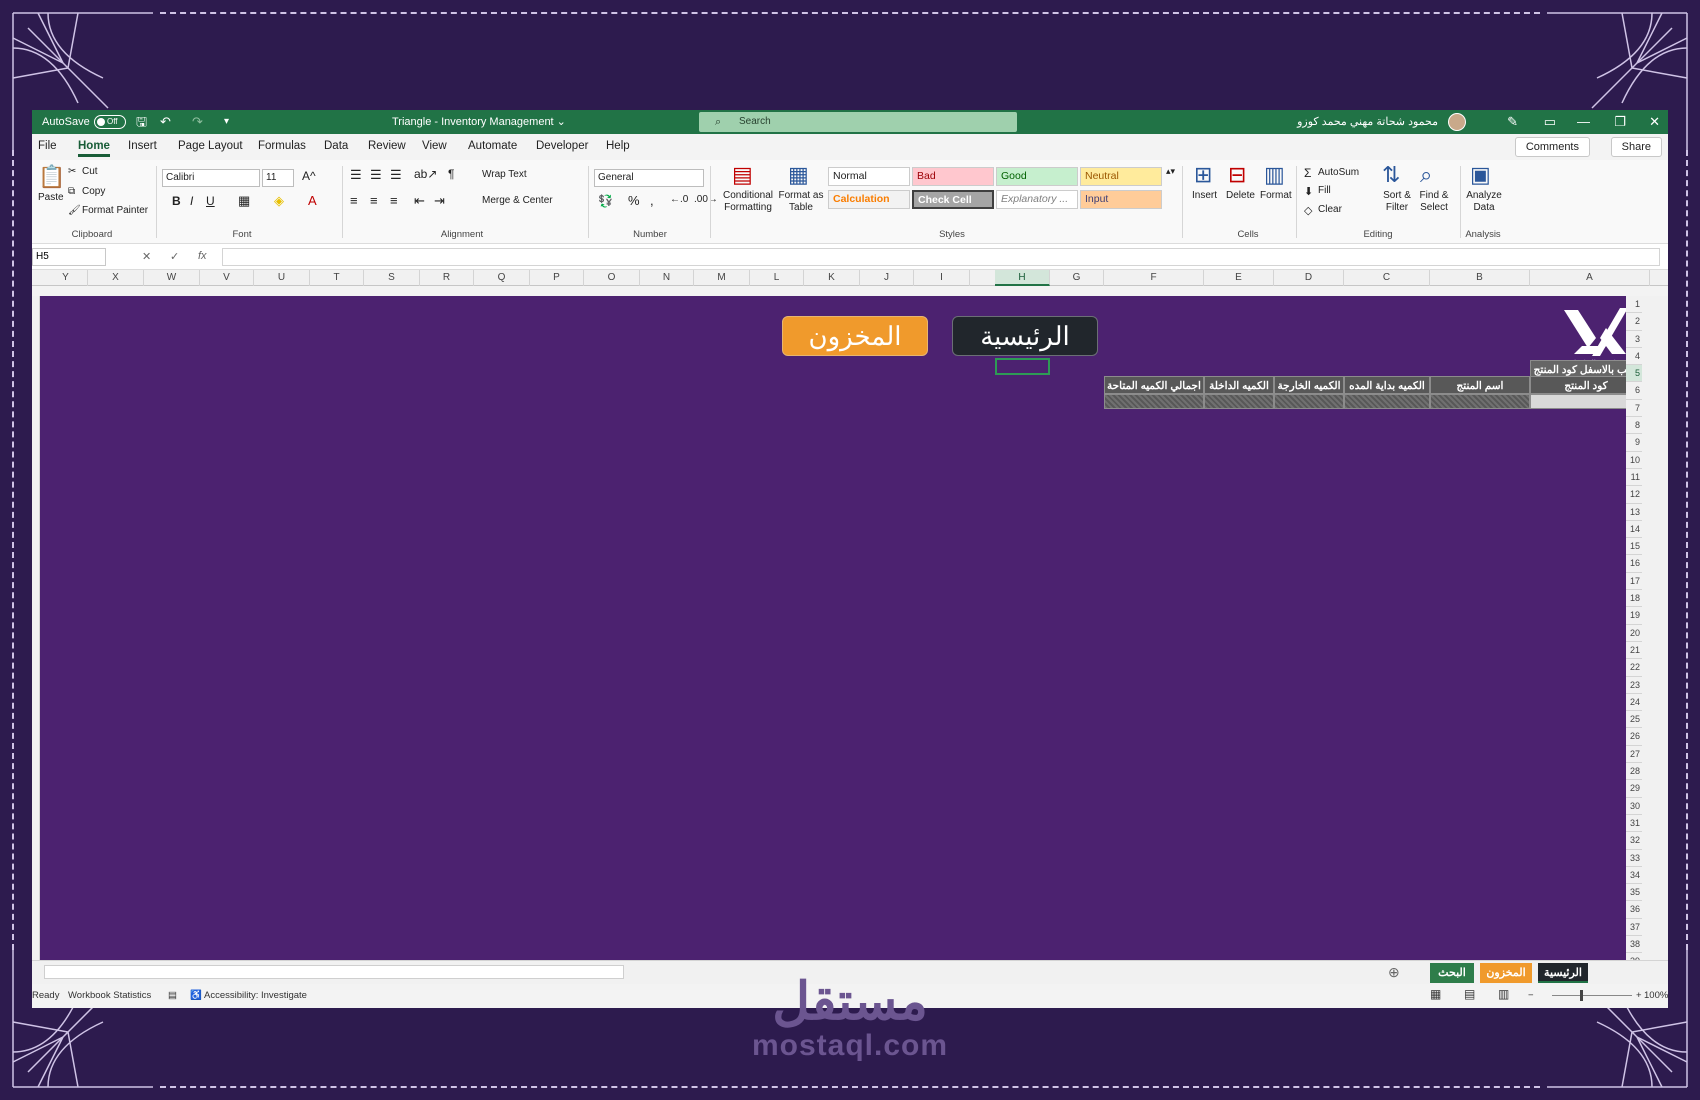 This screenshot has width=1700, height=1100. I want to click on bold-icon: B, so click(176, 201).